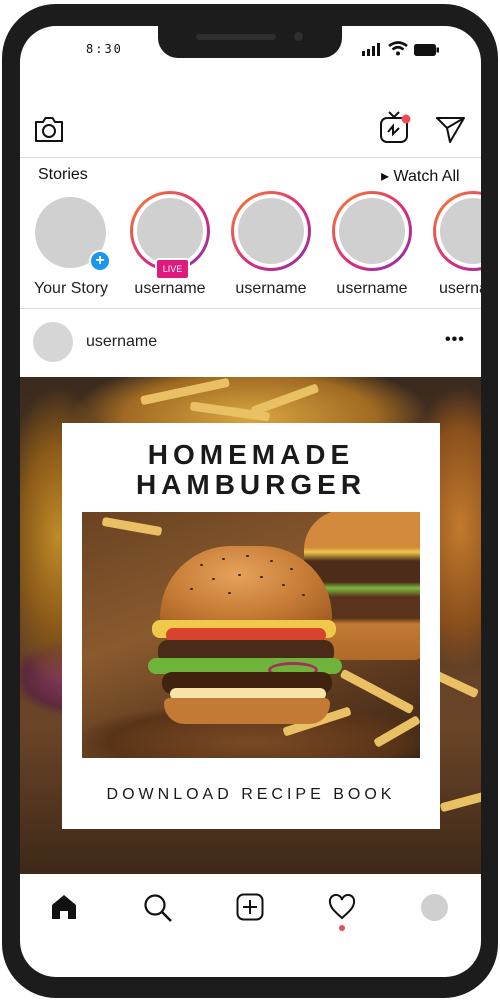  Describe the element at coordinates (104, 49) in the screenshot. I see `status-time: 8:30` at that location.